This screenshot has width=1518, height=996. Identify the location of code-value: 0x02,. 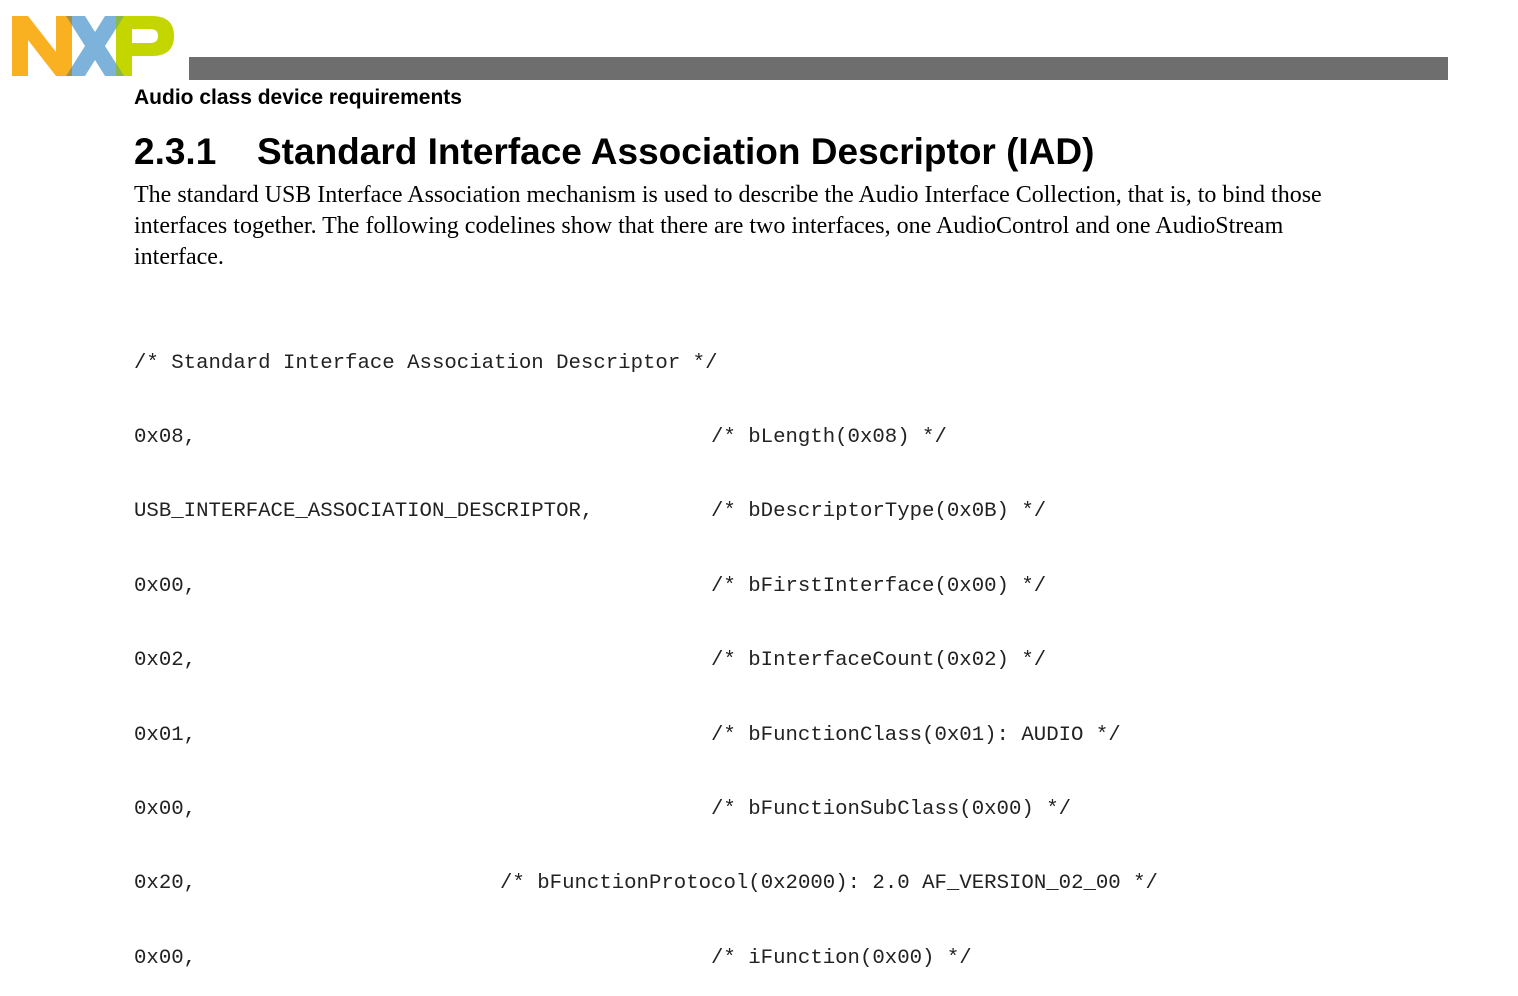
(165, 661).